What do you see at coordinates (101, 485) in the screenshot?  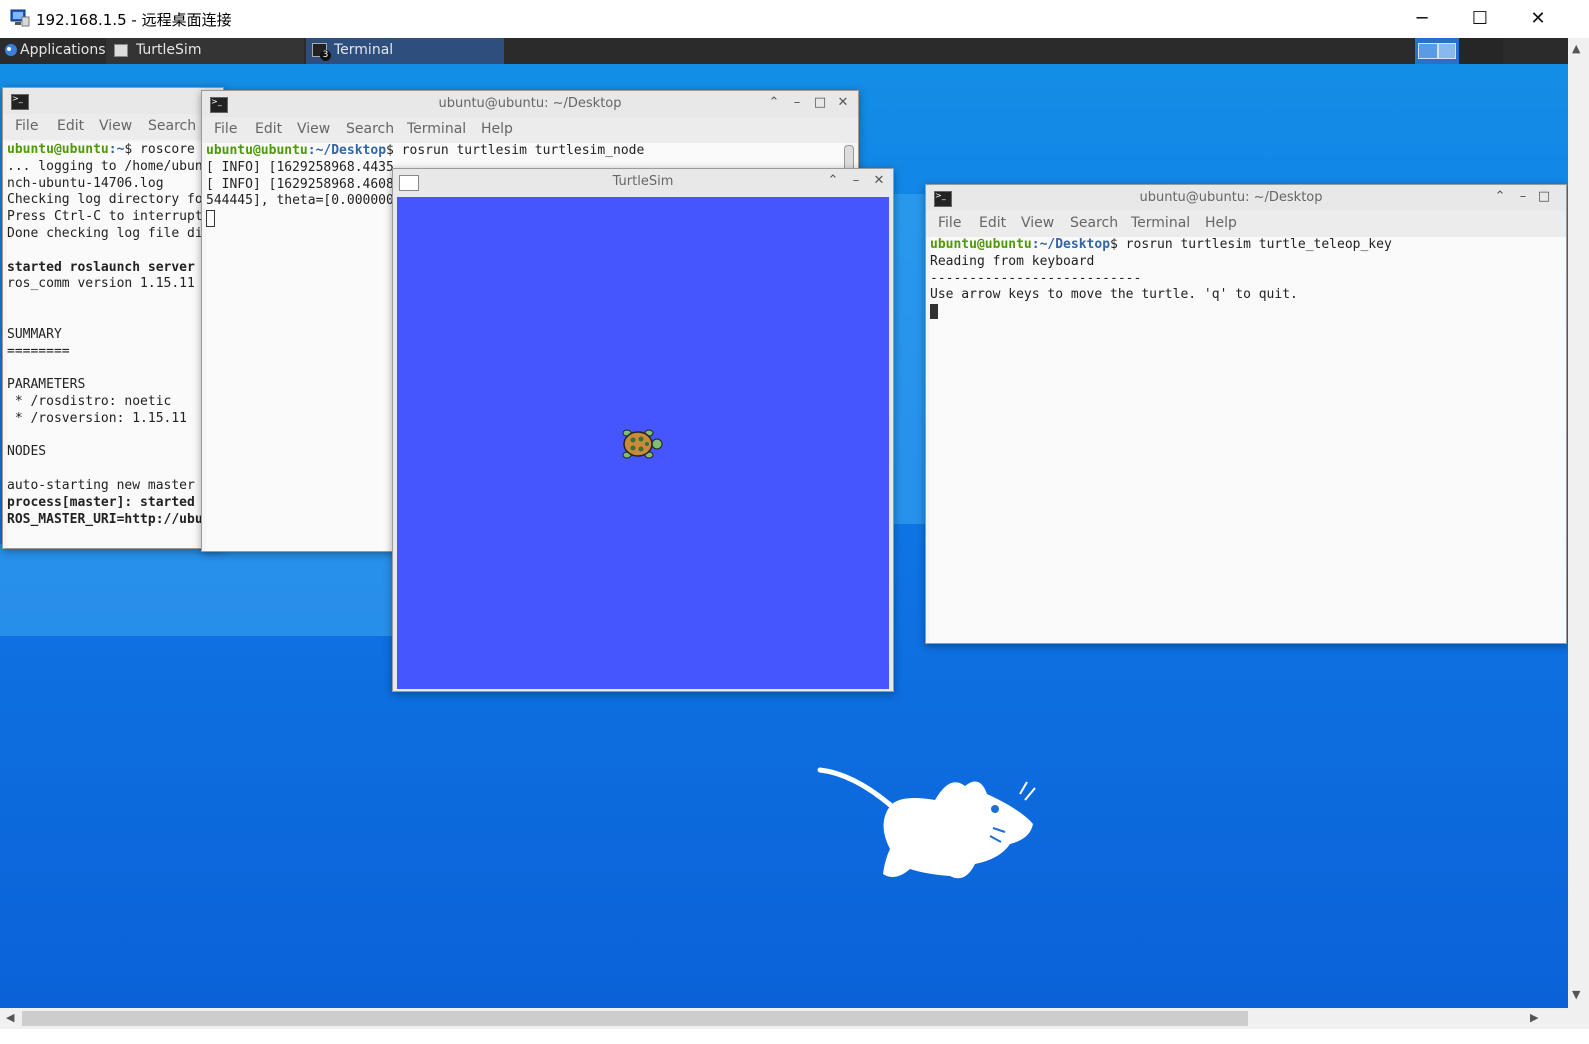 I see `terminal-line: auto-starting new master` at bounding box center [101, 485].